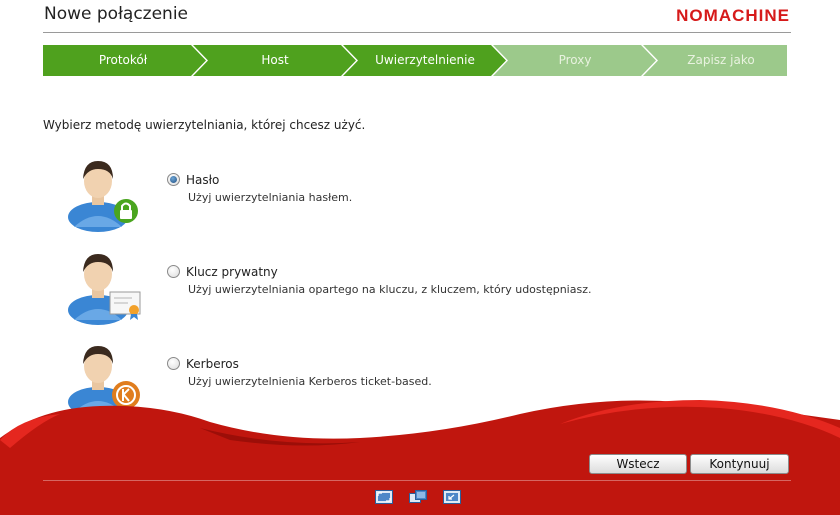  What do you see at coordinates (733, 15) in the screenshot?
I see `nomachine-logo: NOMACHINE` at bounding box center [733, 15].